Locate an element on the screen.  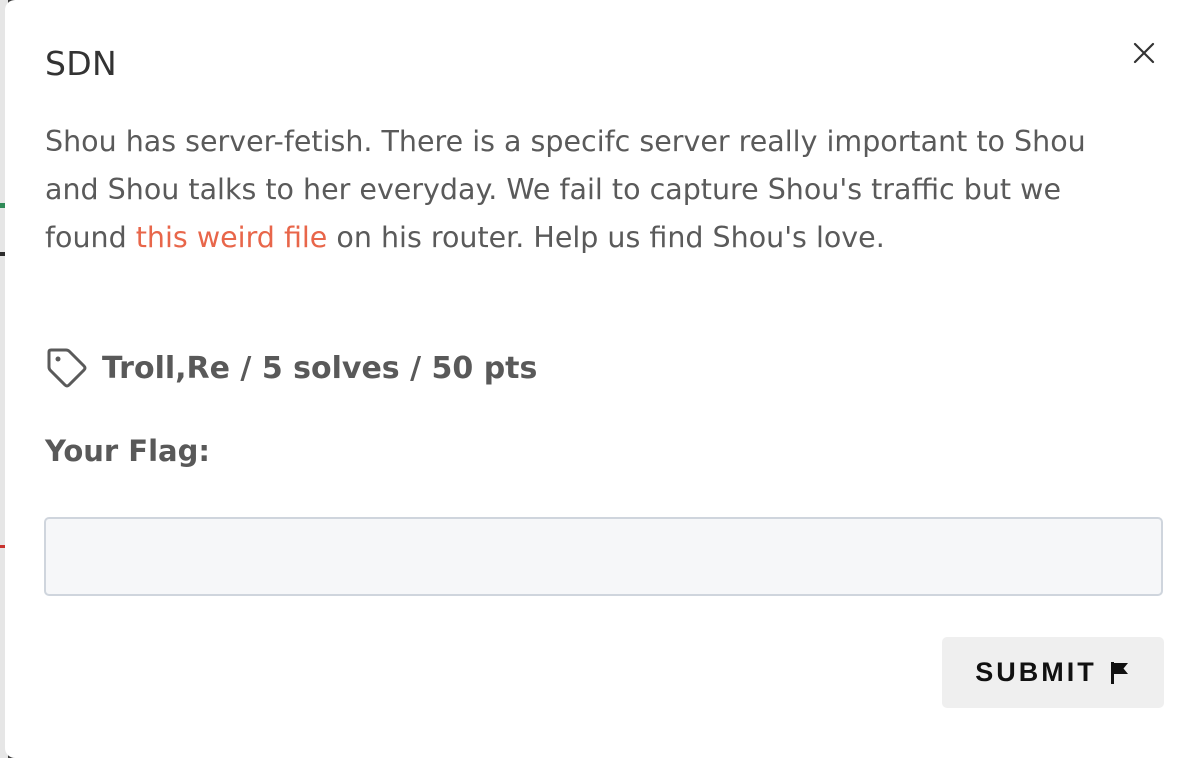
close-icon is located at coordinates (1144, 53).